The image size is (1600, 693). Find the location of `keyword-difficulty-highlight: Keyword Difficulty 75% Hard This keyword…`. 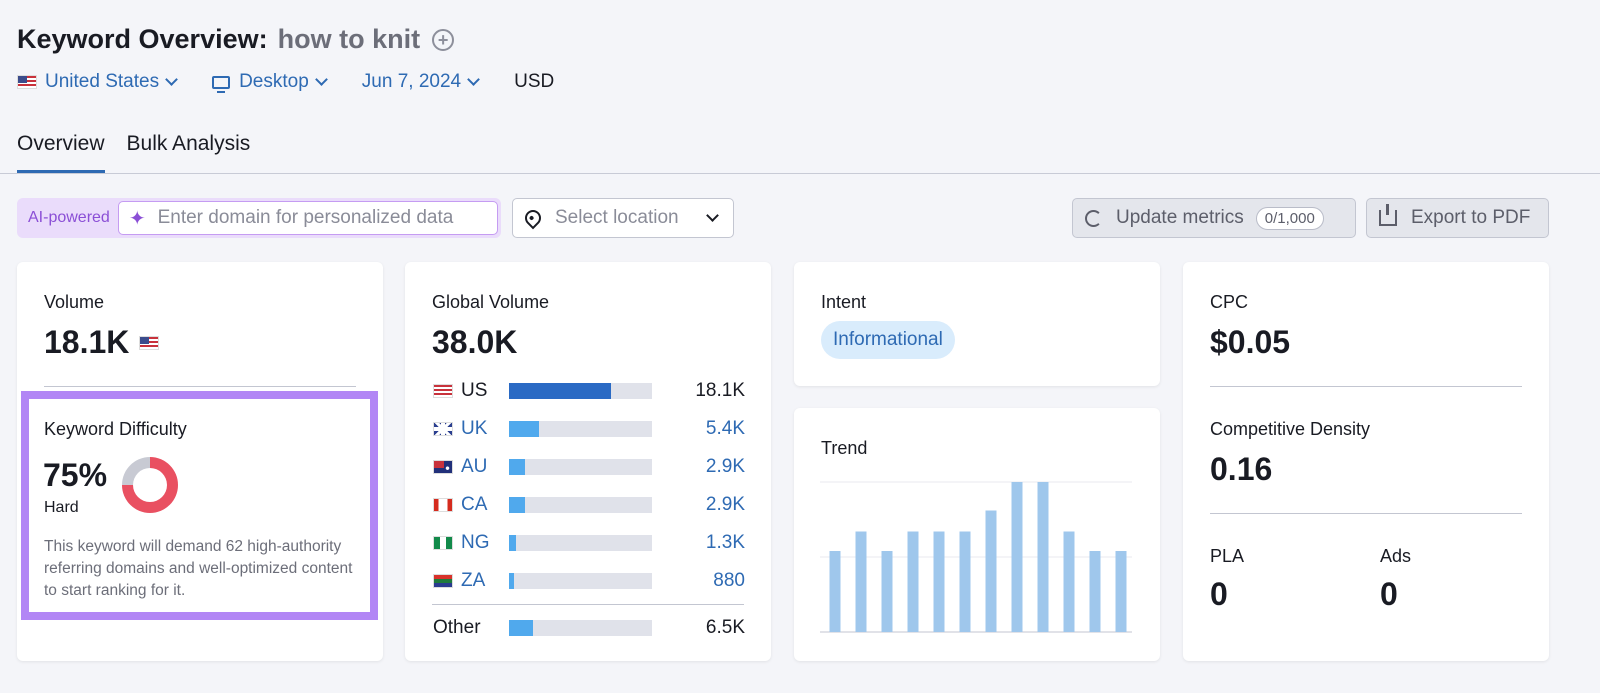

keyword-difficulty-highlight: Keyword Difficulty 75% Hard This keyword… is located at coordinates (199, 505).